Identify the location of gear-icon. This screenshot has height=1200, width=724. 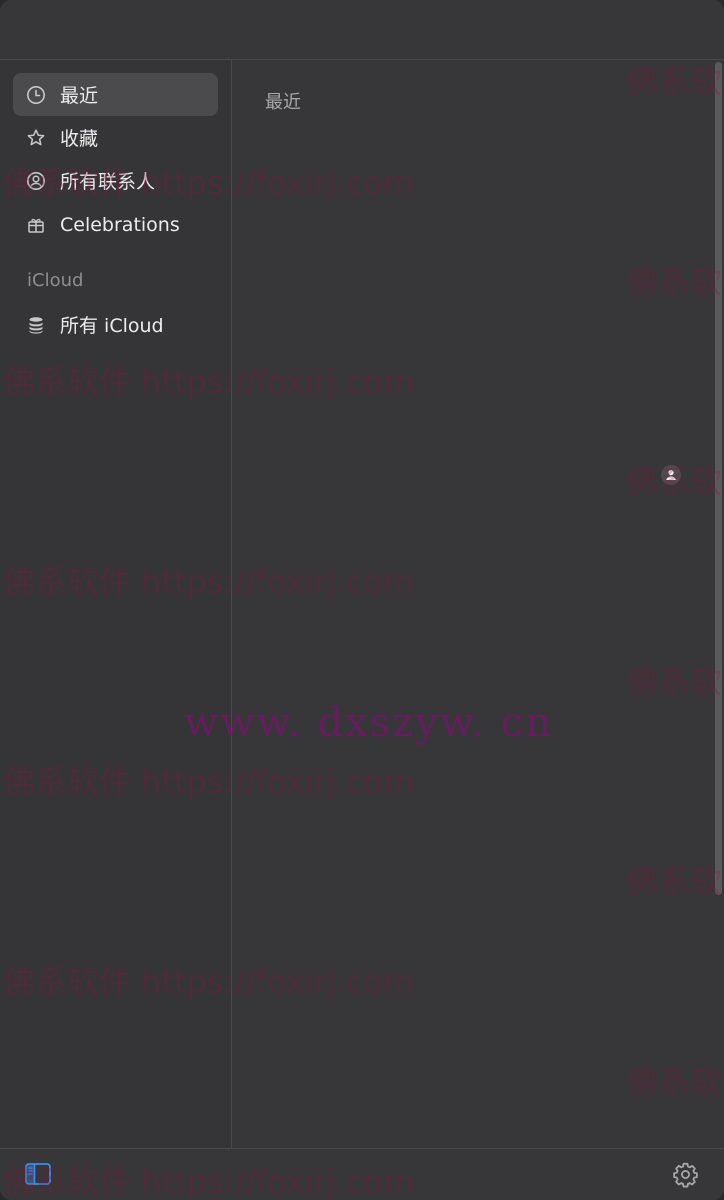
(685, 1174).